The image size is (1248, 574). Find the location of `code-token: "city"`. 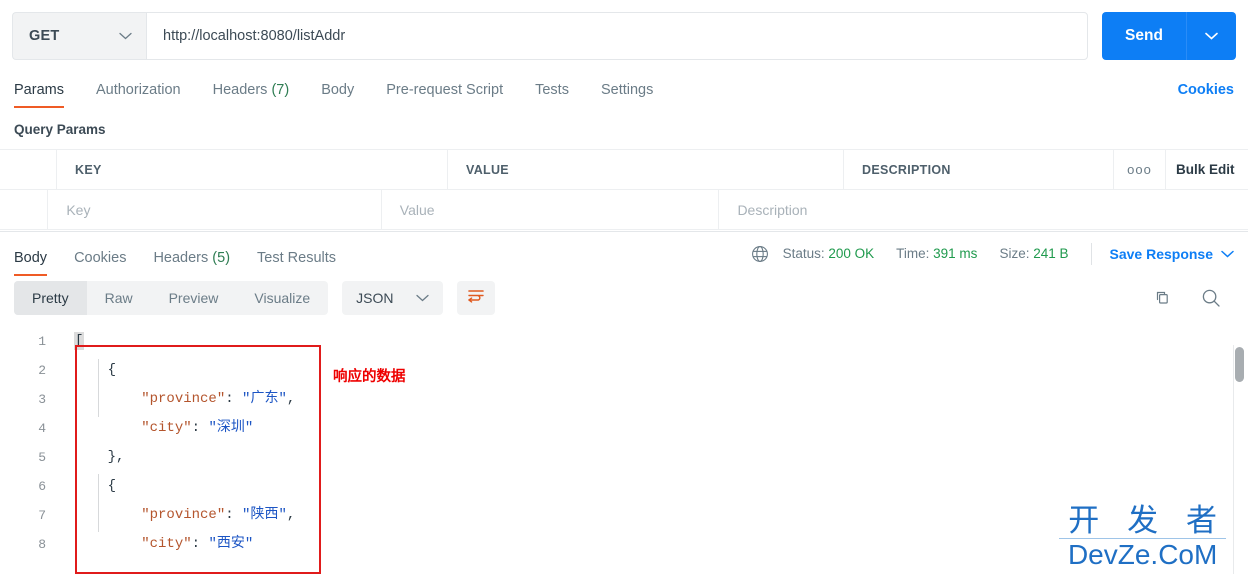

code-token: "city" is located at coordinates (166, 544).